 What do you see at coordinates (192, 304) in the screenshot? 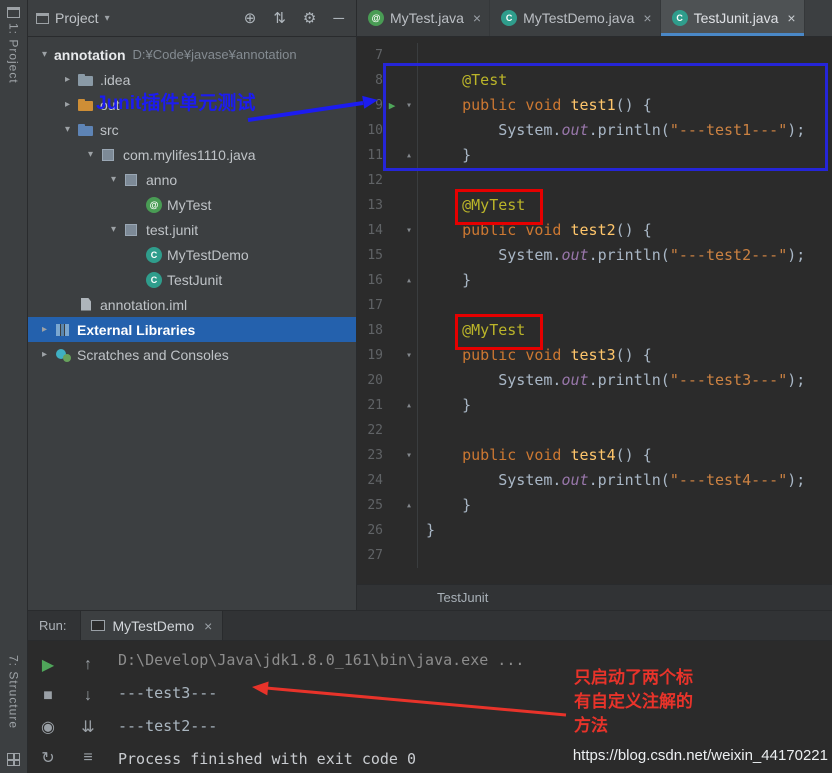
I see `tree-item-annotation-iml: annotation.iml` at bounding box center [192, 304].